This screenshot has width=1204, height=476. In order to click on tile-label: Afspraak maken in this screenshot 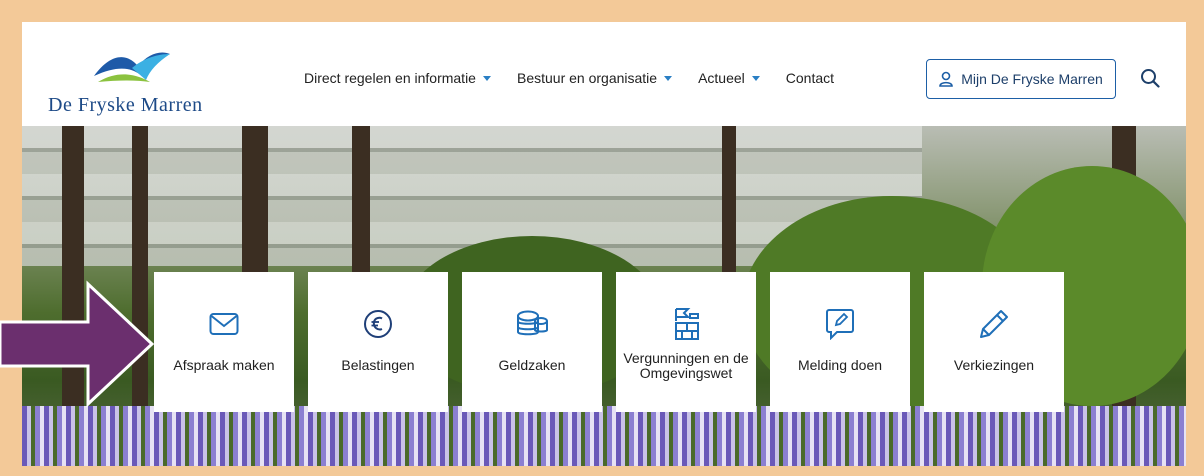, I will do `click(224, 365)`.